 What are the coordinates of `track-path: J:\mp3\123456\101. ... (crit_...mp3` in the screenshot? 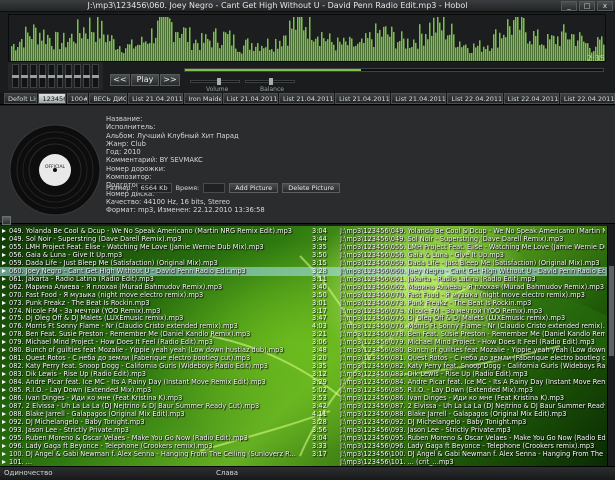 It's located at (397, 461).